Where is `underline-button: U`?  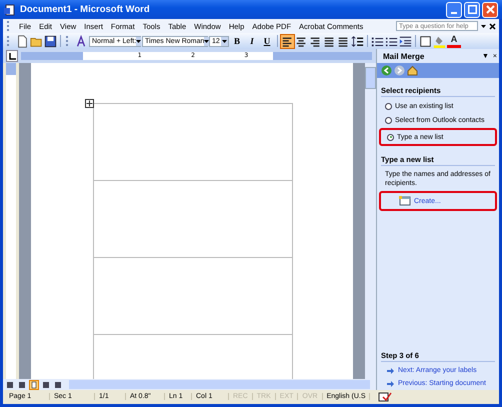
underline-button: U is located at coordinates (267, 41).